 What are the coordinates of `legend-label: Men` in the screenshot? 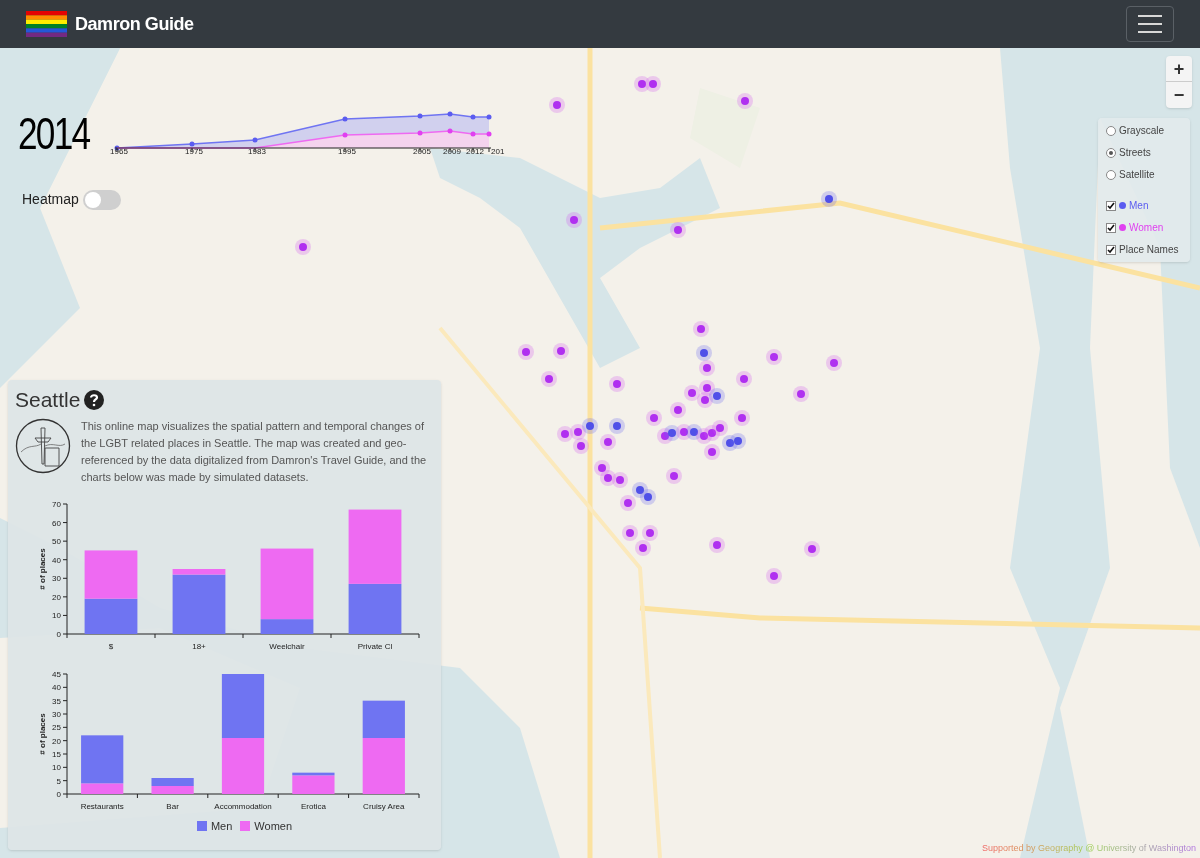 It's located at (221, 826).